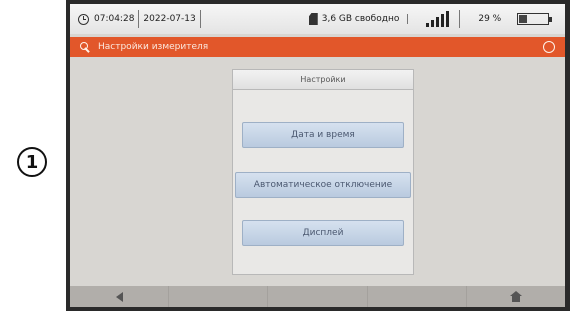 This screenshot has width=576, height=311. I want to click on battery-percent: 29 %, so click(490, 19).